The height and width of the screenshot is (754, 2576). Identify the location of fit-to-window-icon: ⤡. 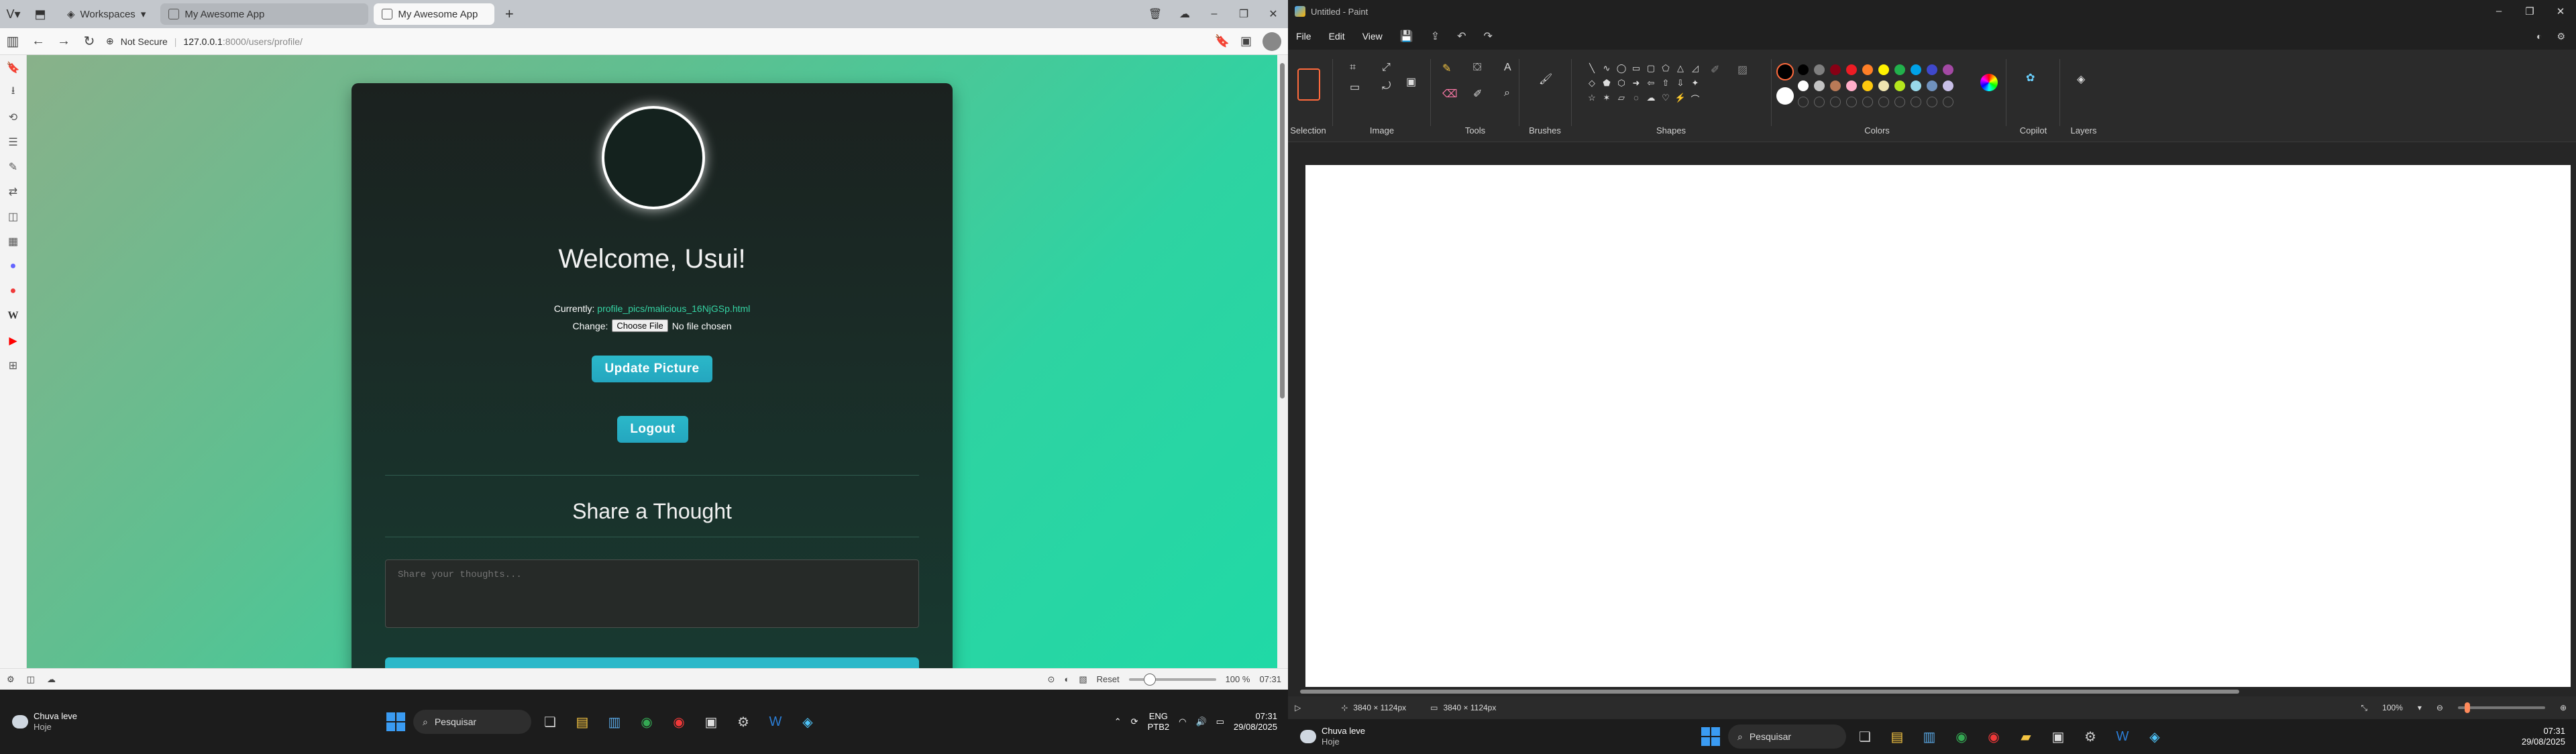
(2364, 708).